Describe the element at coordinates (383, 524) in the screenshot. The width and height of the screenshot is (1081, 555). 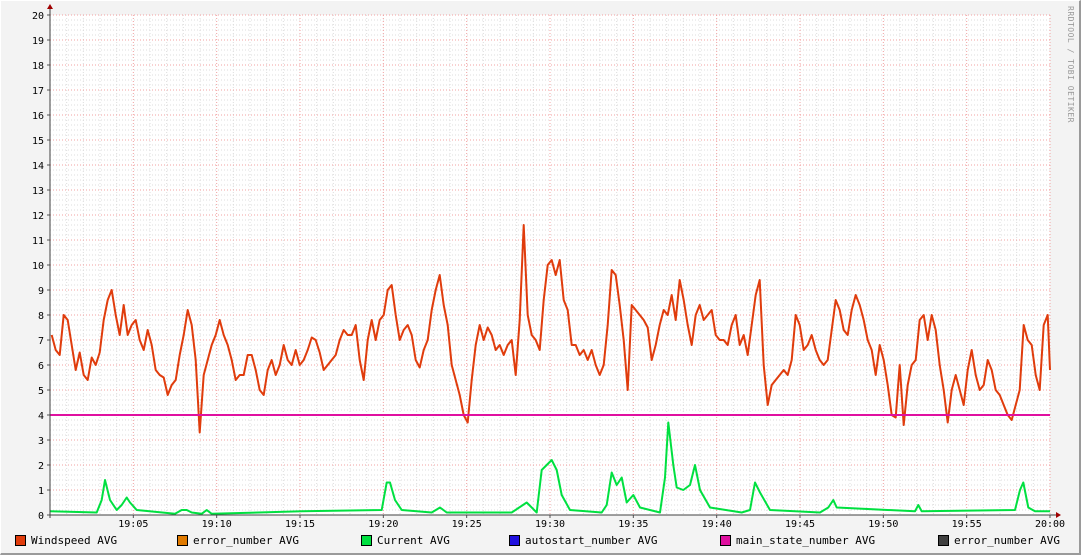
I see `x-tick-label: 19:20` at that location.